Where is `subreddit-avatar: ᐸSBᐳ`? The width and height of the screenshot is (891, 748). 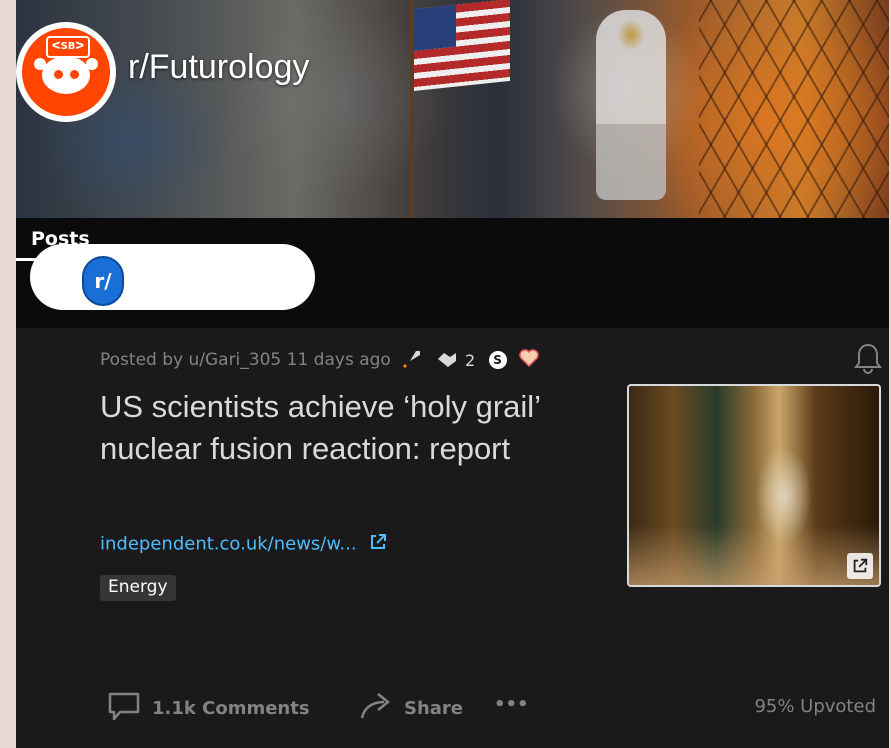
subreddit-avatar: ᐸSBᐳ is located at coordinates (66, 72).